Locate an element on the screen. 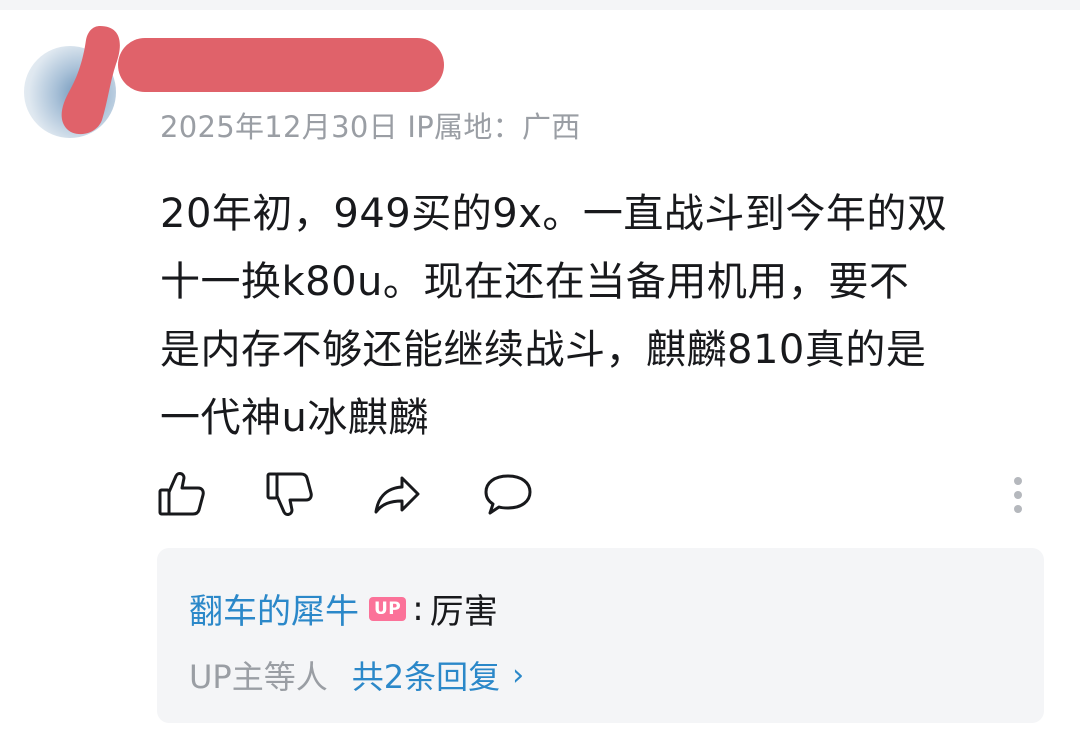  comment-line: 一代神u冰麒麟 is located at coordinates (294, 418).